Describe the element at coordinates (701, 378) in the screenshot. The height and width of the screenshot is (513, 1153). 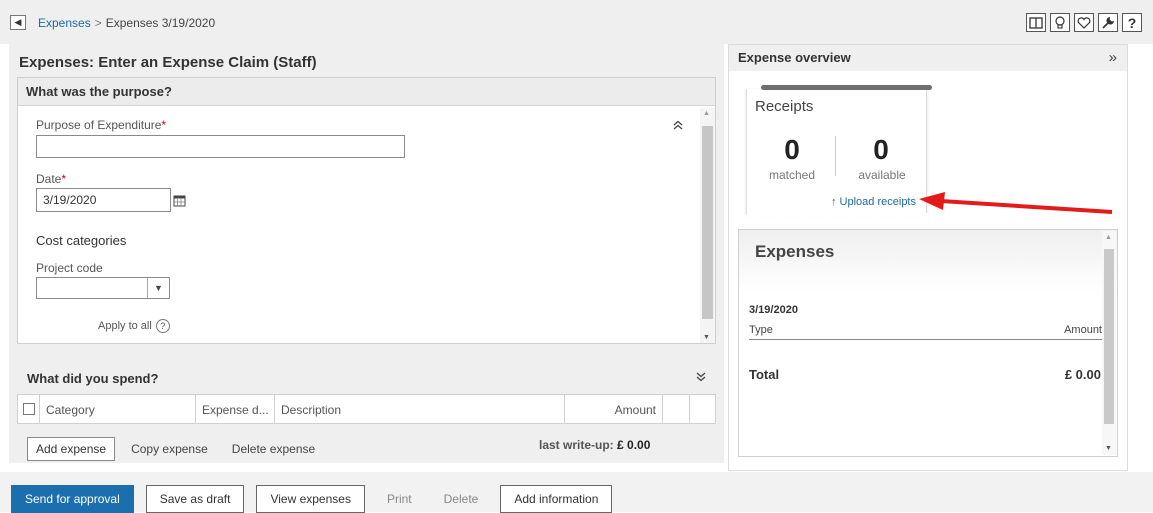
I see `double-chevron-down-icon` at that location.